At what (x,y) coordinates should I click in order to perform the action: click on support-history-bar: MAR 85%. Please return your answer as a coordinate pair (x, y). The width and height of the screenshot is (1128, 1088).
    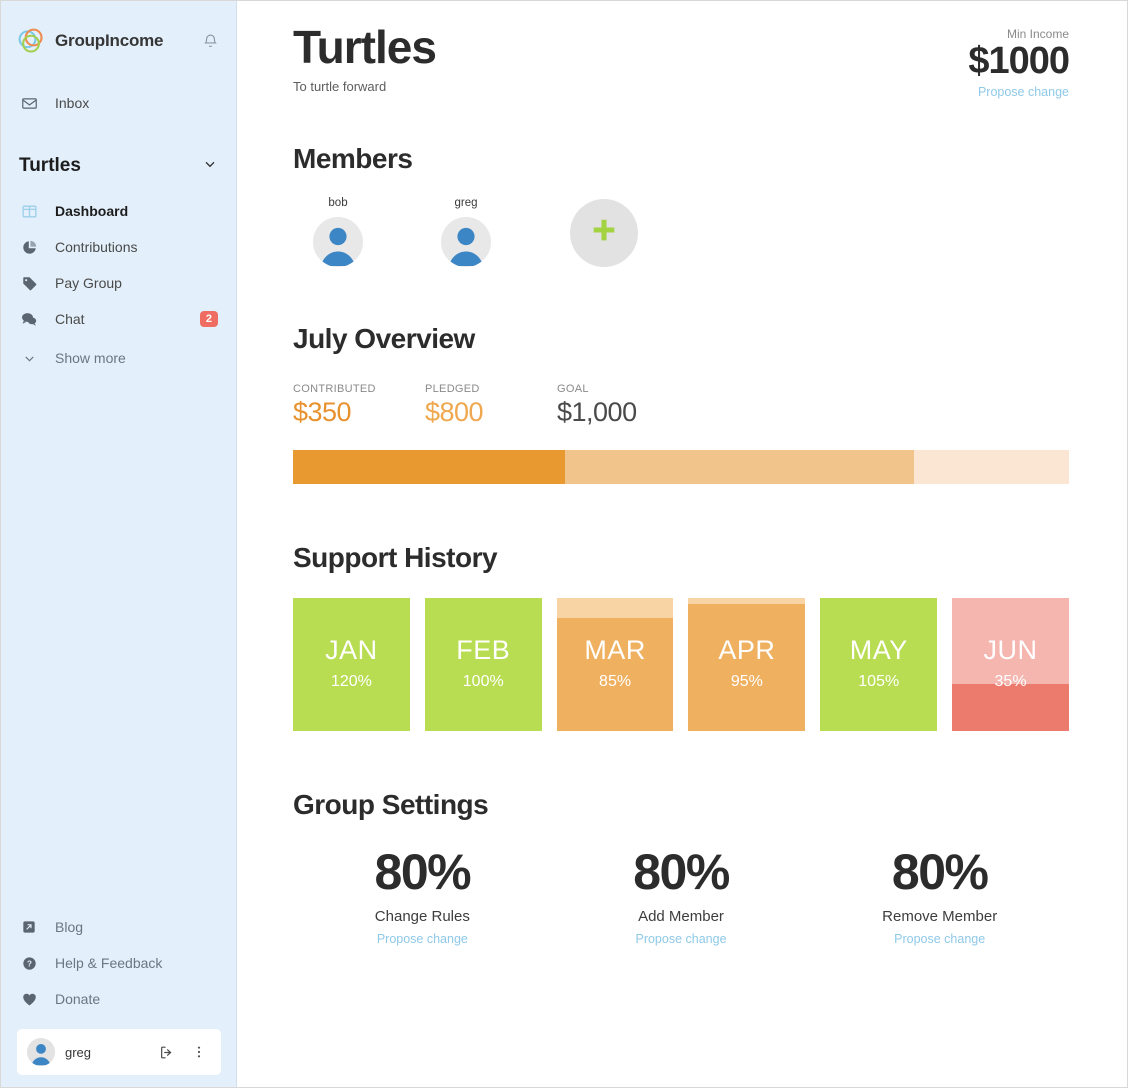
    Looking at the image, I should click on (615, 664).